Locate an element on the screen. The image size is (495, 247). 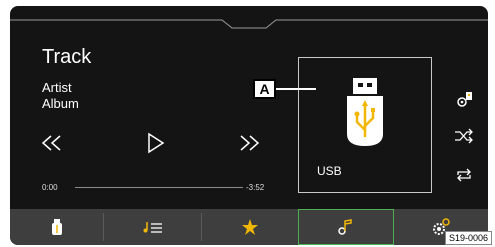
elapsed-time: 0:00 is located at coordinates (50, 187).